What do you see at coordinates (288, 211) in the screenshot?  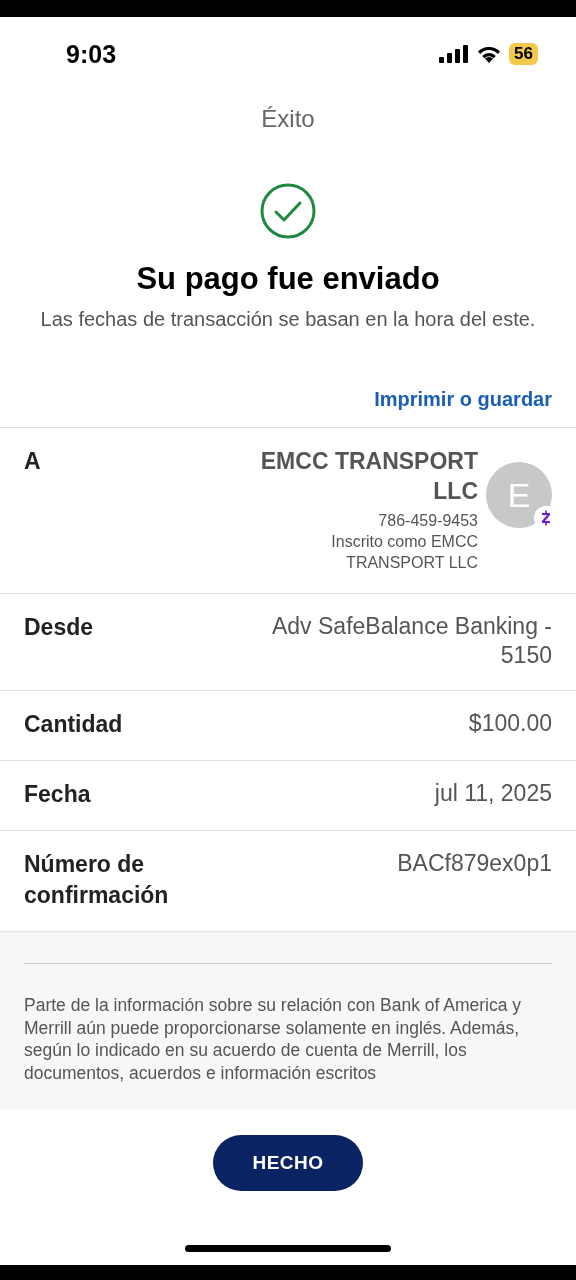 I see `checkmark-circle-icon` at bounding box center [288, 211].